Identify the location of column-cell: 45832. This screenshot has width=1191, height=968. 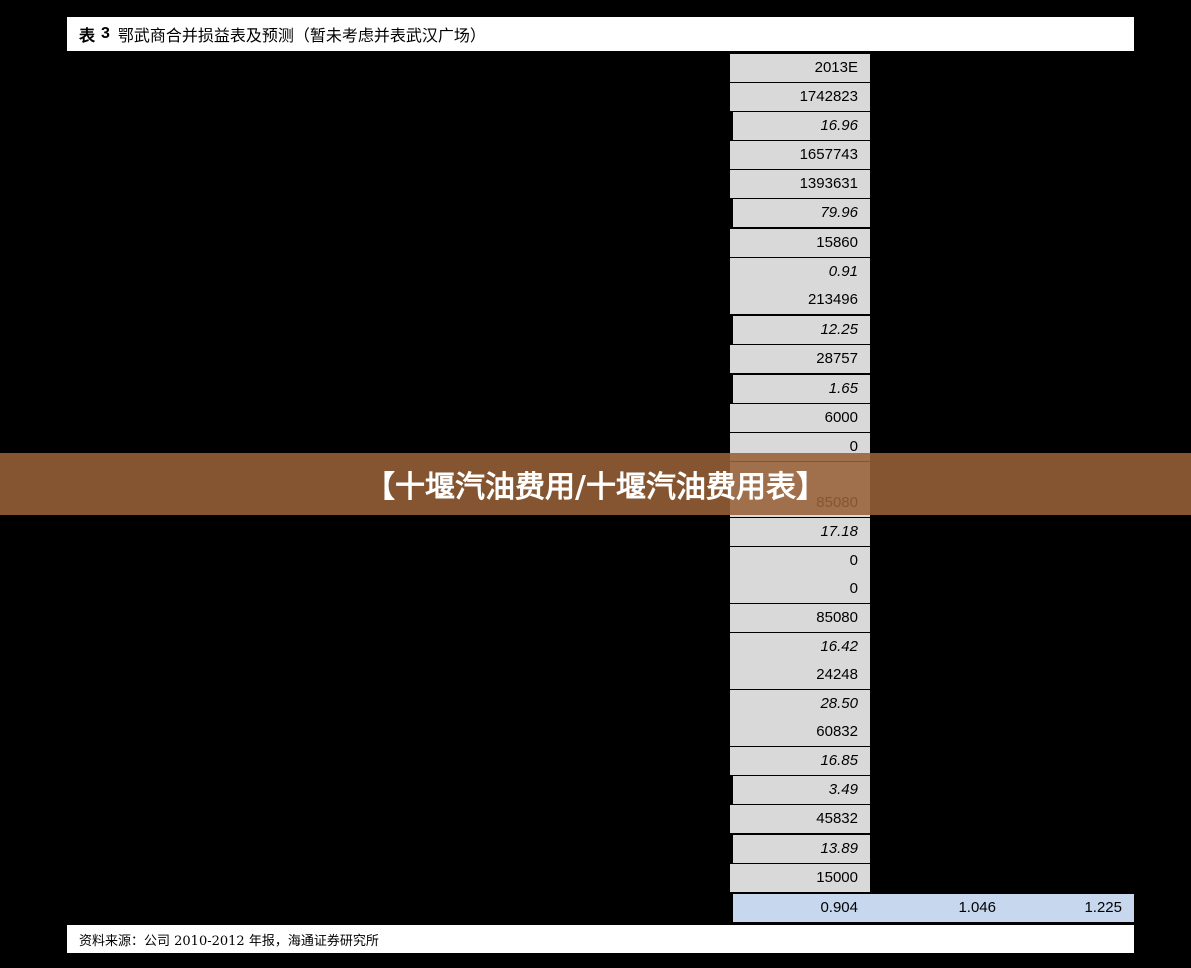
(800, 819).